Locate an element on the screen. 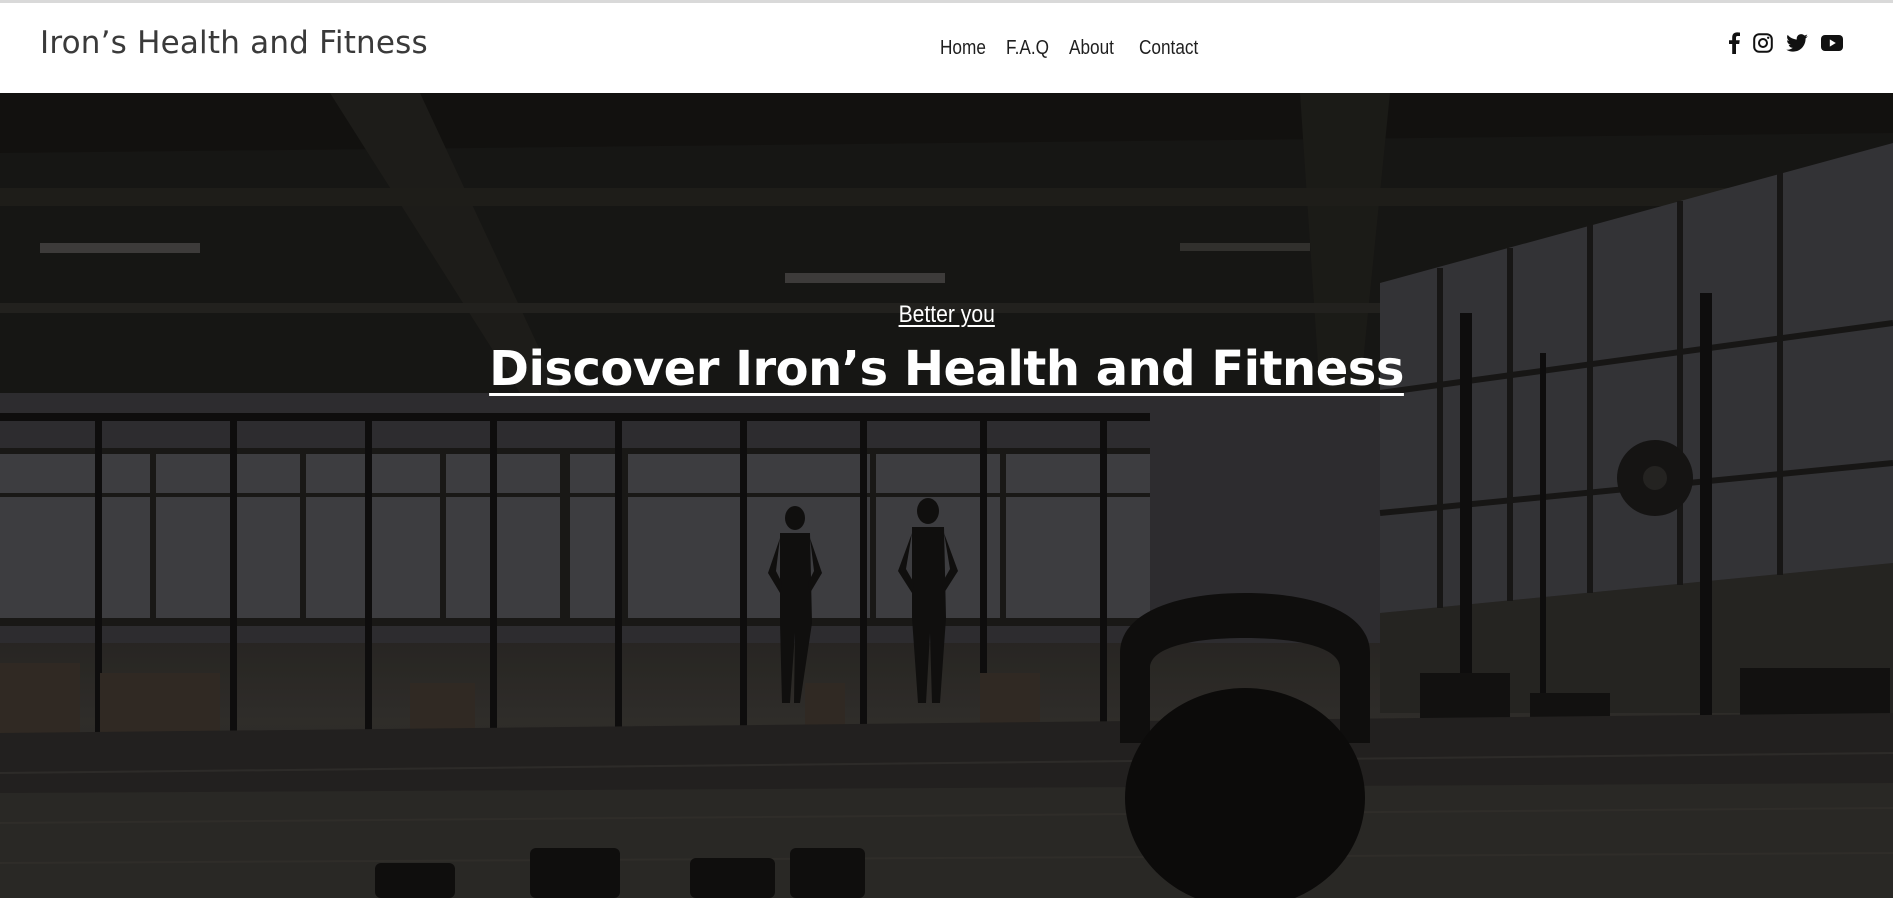  nav-faq-link: F.A.Q is located at coordinates (1027, 48).